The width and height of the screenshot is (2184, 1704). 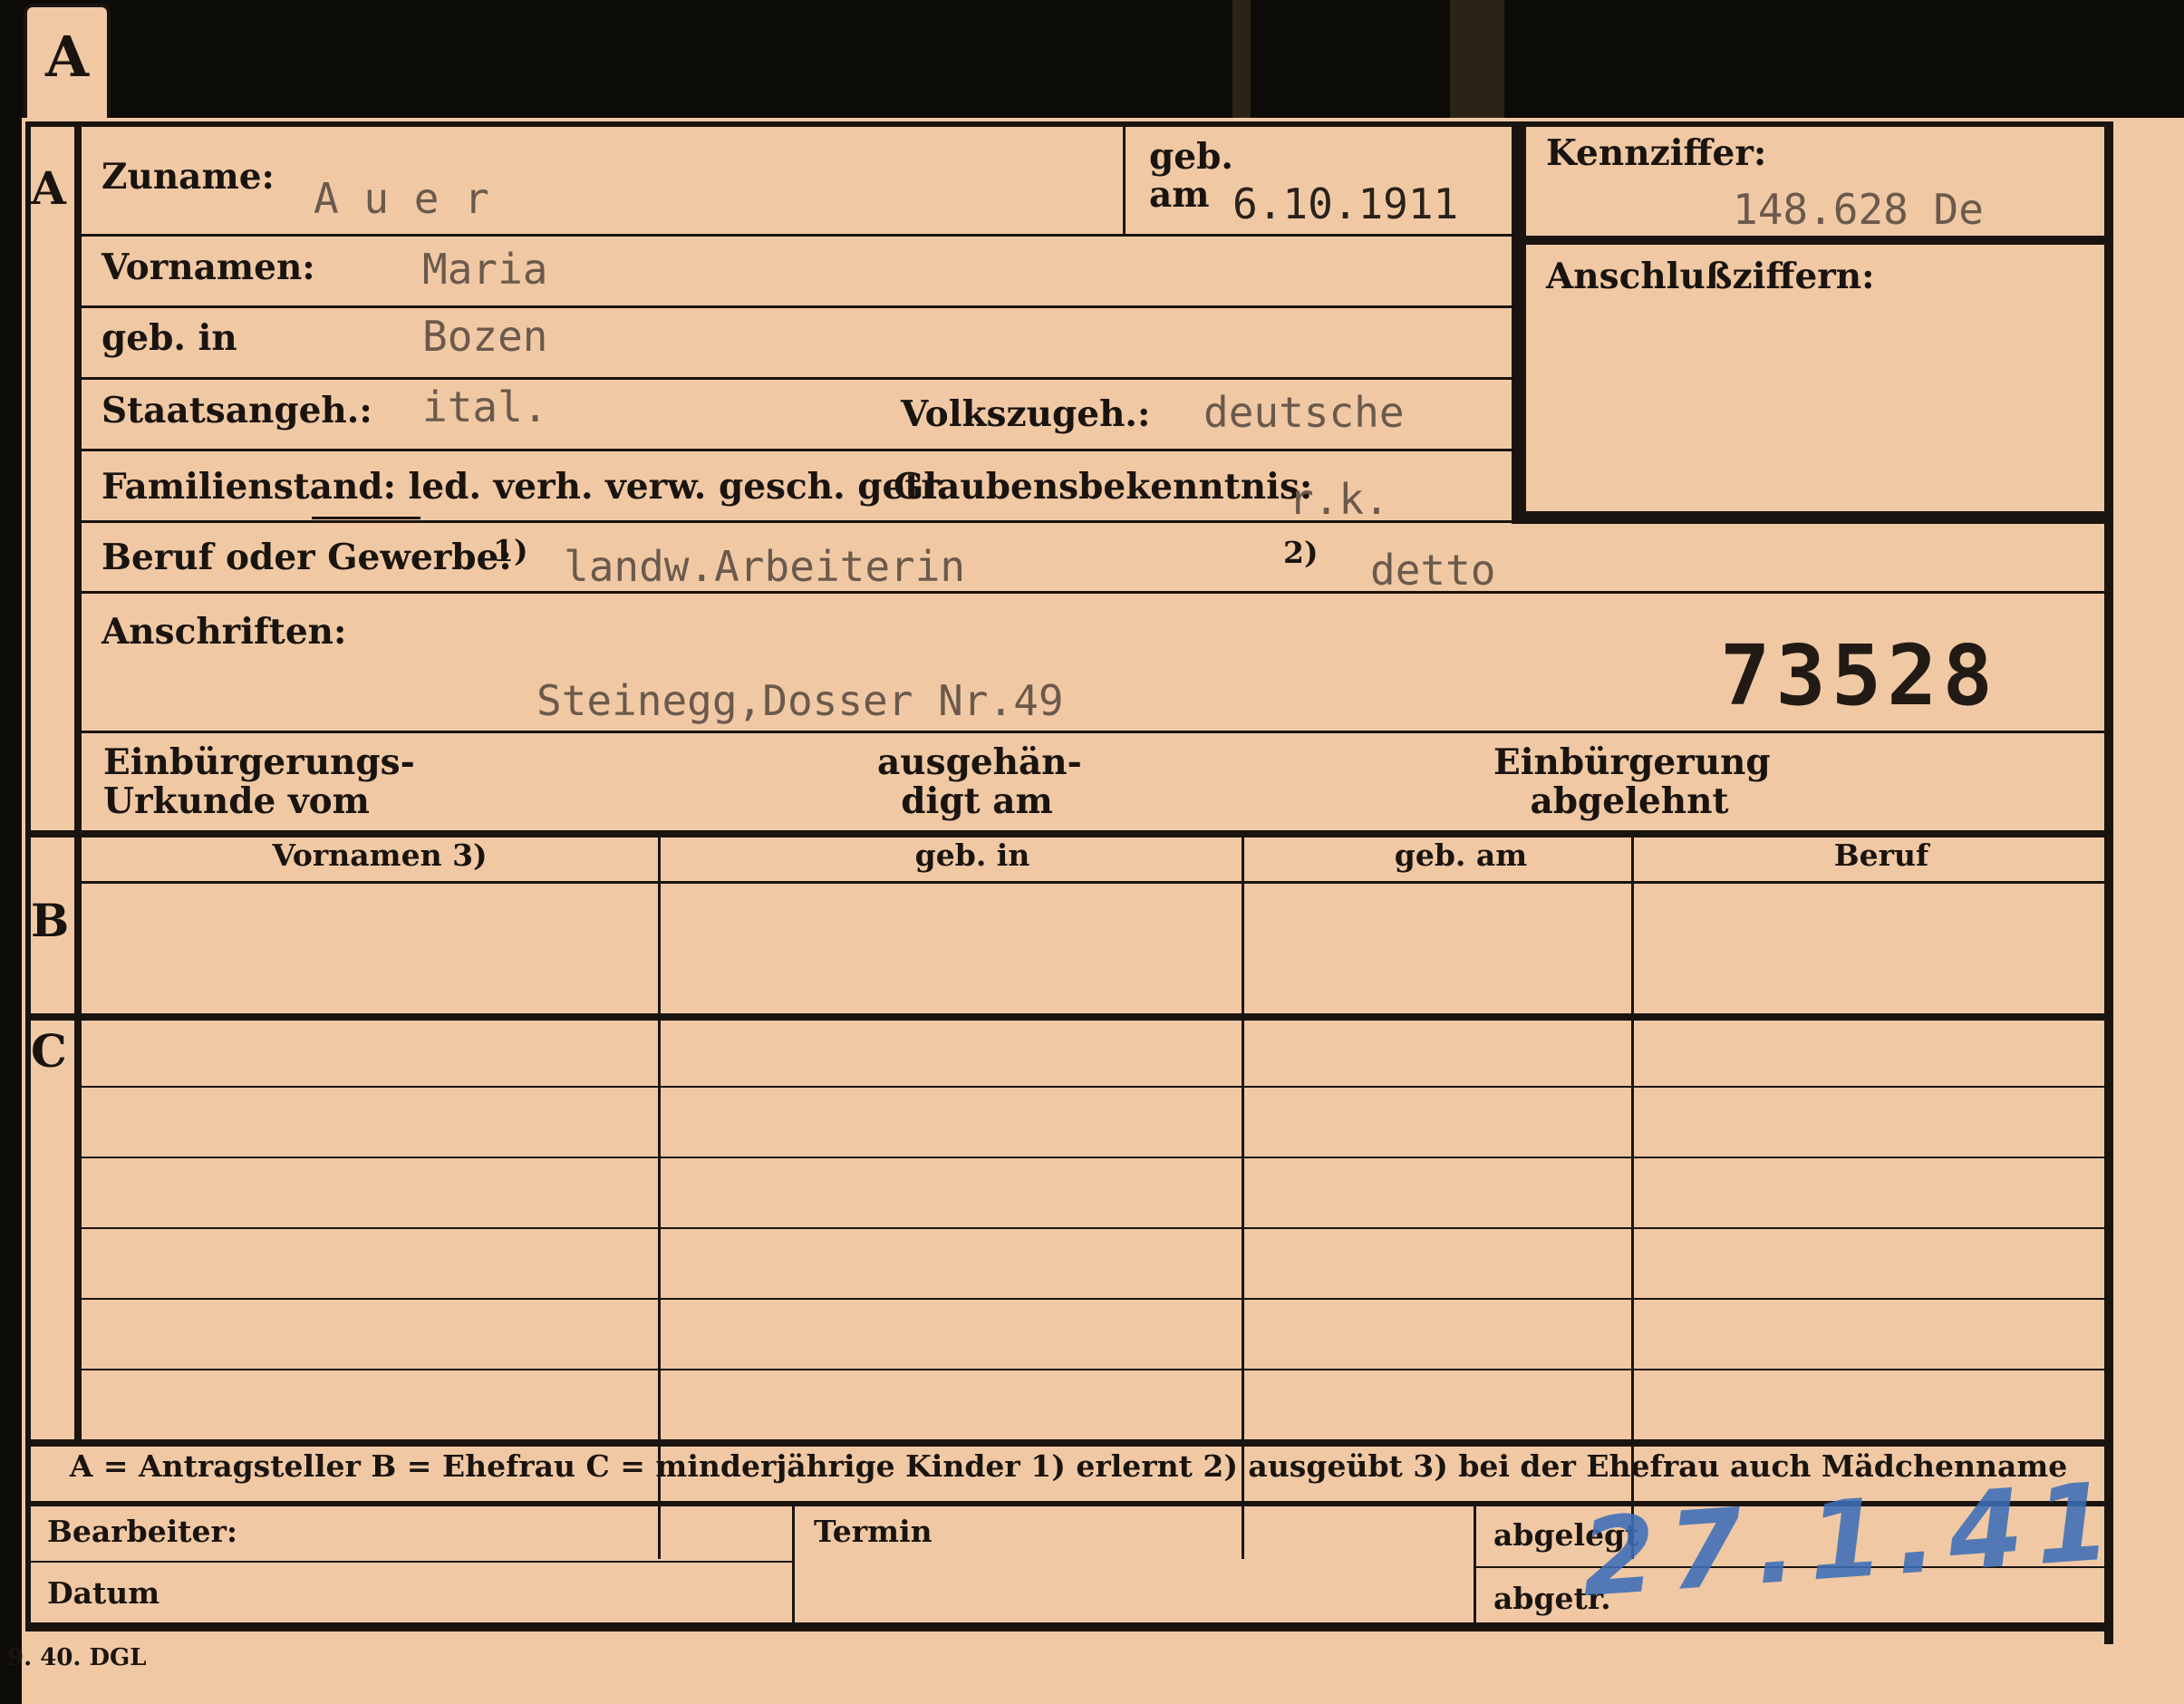 I want to click on beruf-label: Beruf oder Gewerbe:, so click(x=307, y=557).